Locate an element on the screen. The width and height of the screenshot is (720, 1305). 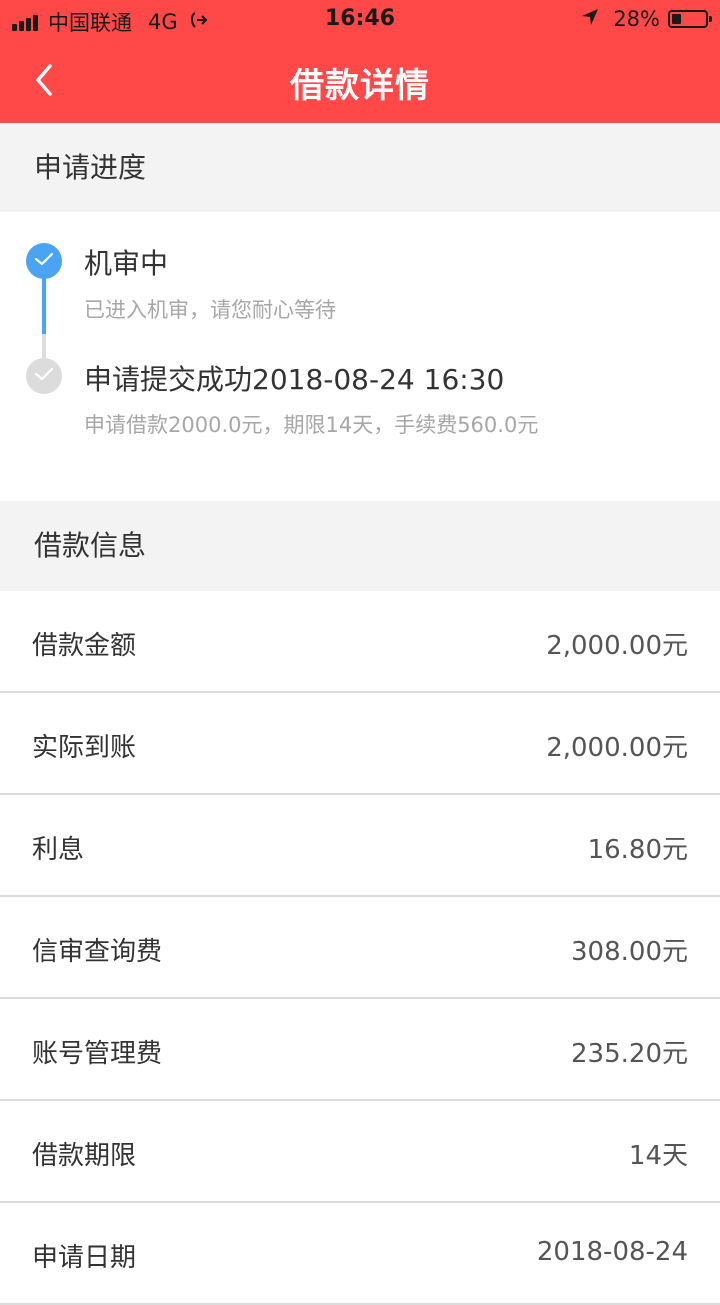
row-label: 借款金额 is located at coordinates (84, 646).